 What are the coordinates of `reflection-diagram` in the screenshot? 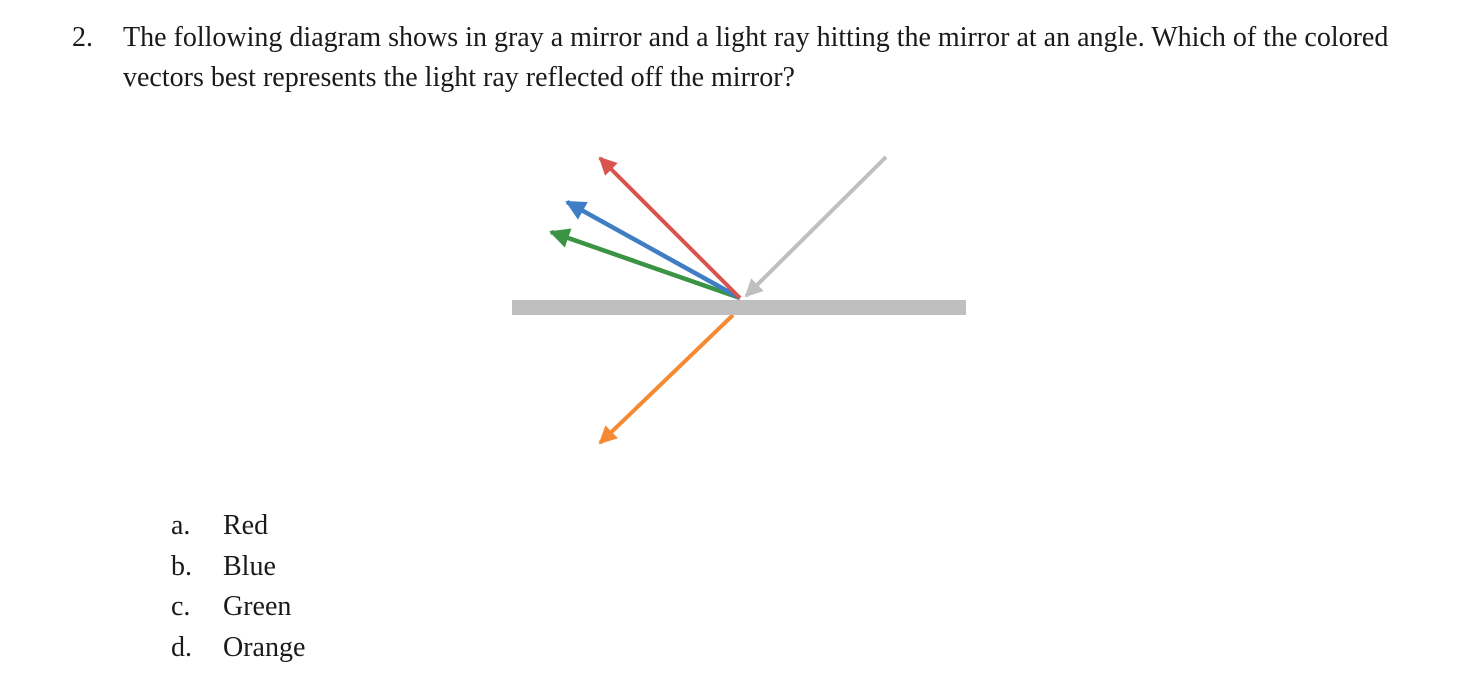 It's located at (739, 300).